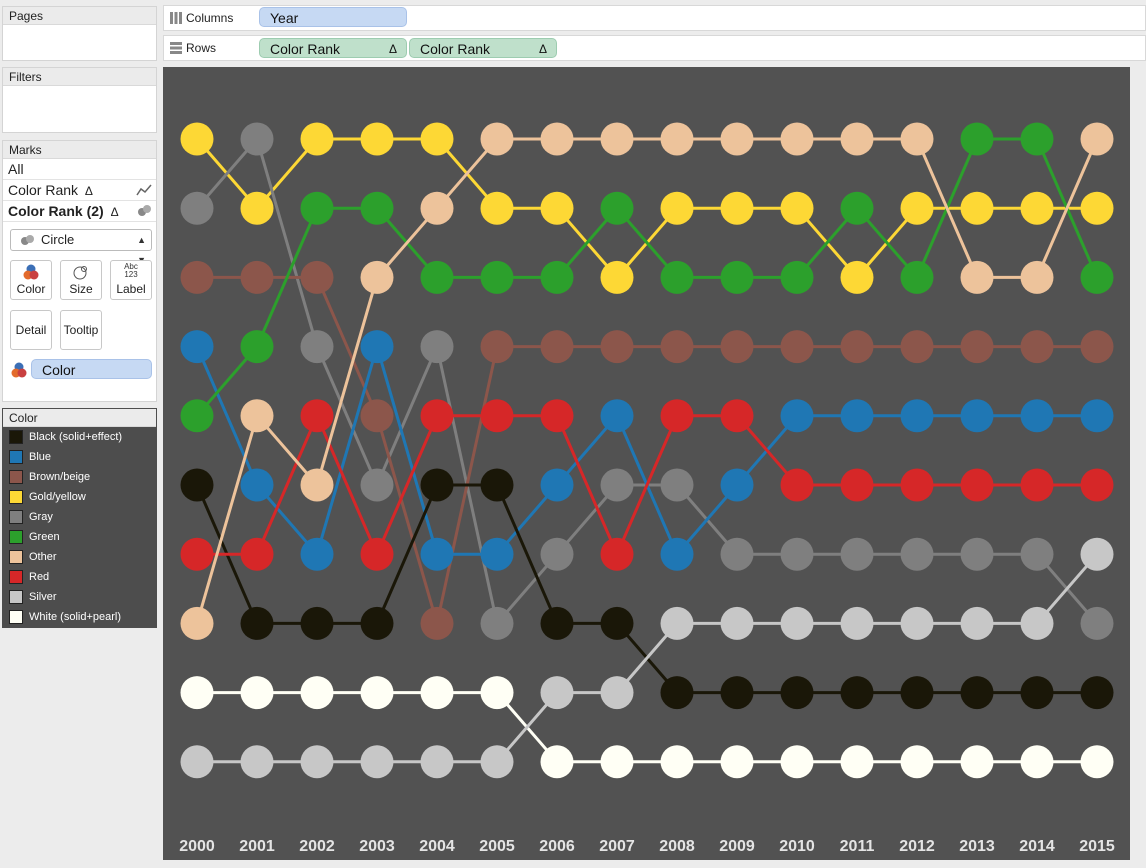 Image resolution: width=1146 pixels, height=868 pixels. What do you see at coordinates (79, 517) in the screenshot?
I see `legend-item: Gray` at bounding box center [79, 517].